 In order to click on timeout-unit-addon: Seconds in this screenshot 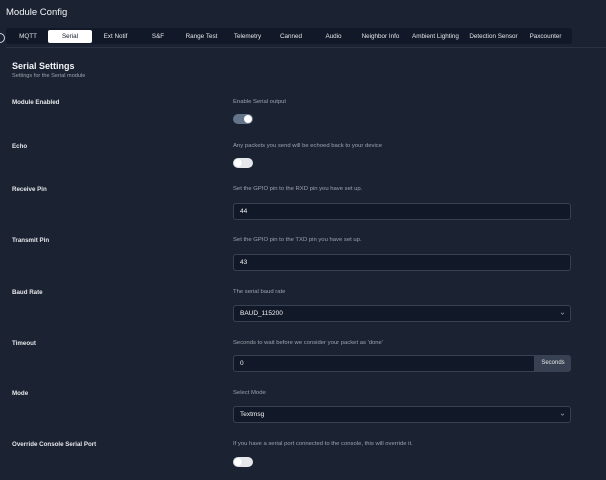, I will do `click(553, 363)`.